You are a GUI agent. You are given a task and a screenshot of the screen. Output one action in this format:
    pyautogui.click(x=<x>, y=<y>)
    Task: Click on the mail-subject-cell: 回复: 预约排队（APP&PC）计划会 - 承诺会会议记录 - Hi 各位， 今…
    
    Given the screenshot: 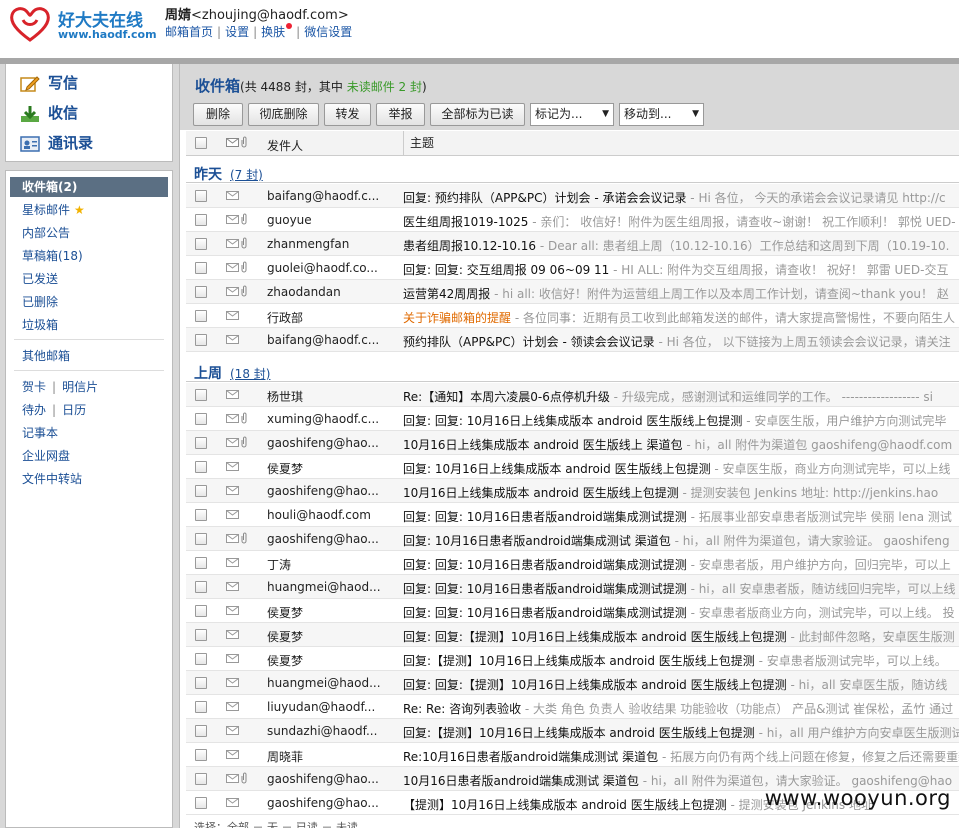 What is the action you would take?
    pyautogui.click(x=681, y=197)
    